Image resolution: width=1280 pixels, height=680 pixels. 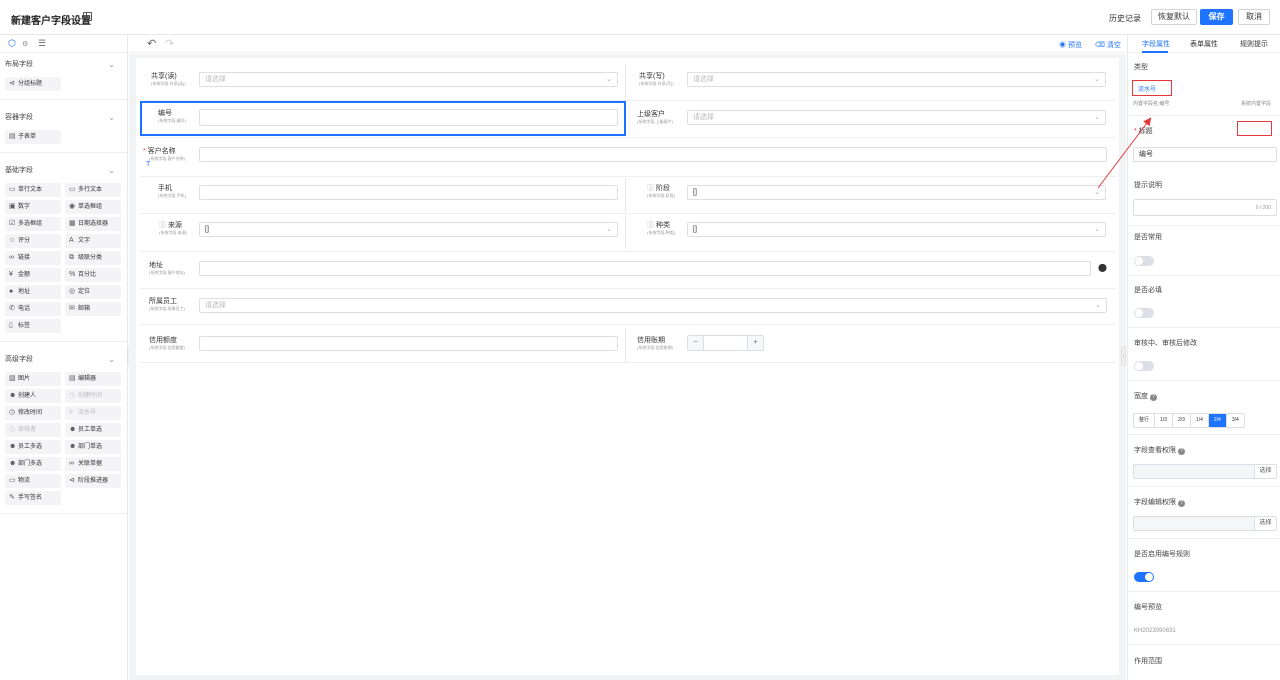 I want to click on edit-permission-select-button: 选择, so click(x=1265, y=523).